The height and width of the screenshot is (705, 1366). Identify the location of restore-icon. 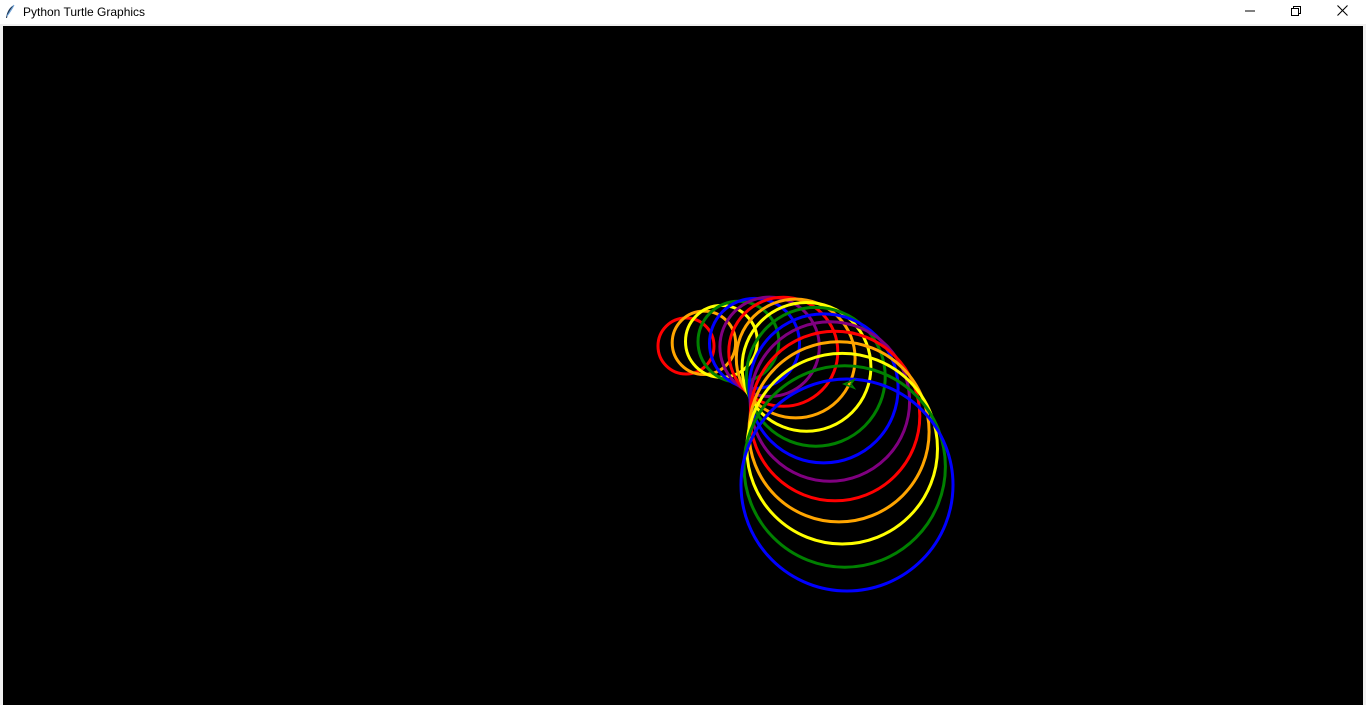
(1296, 12).